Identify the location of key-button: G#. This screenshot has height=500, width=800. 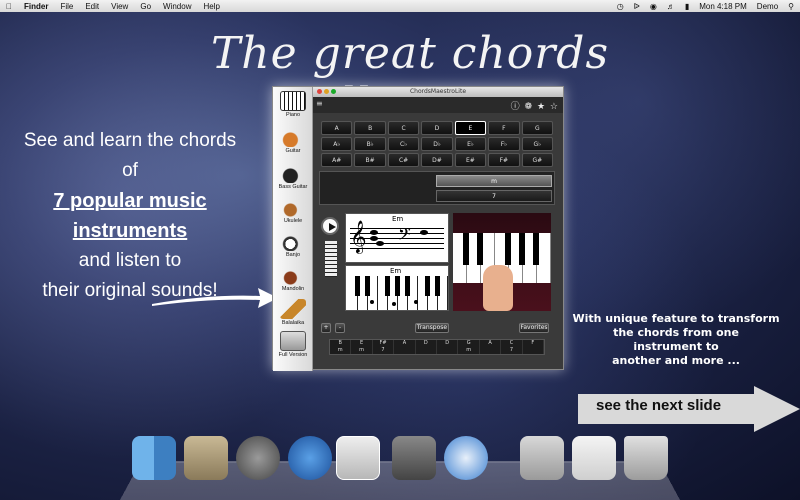
(537, 160).